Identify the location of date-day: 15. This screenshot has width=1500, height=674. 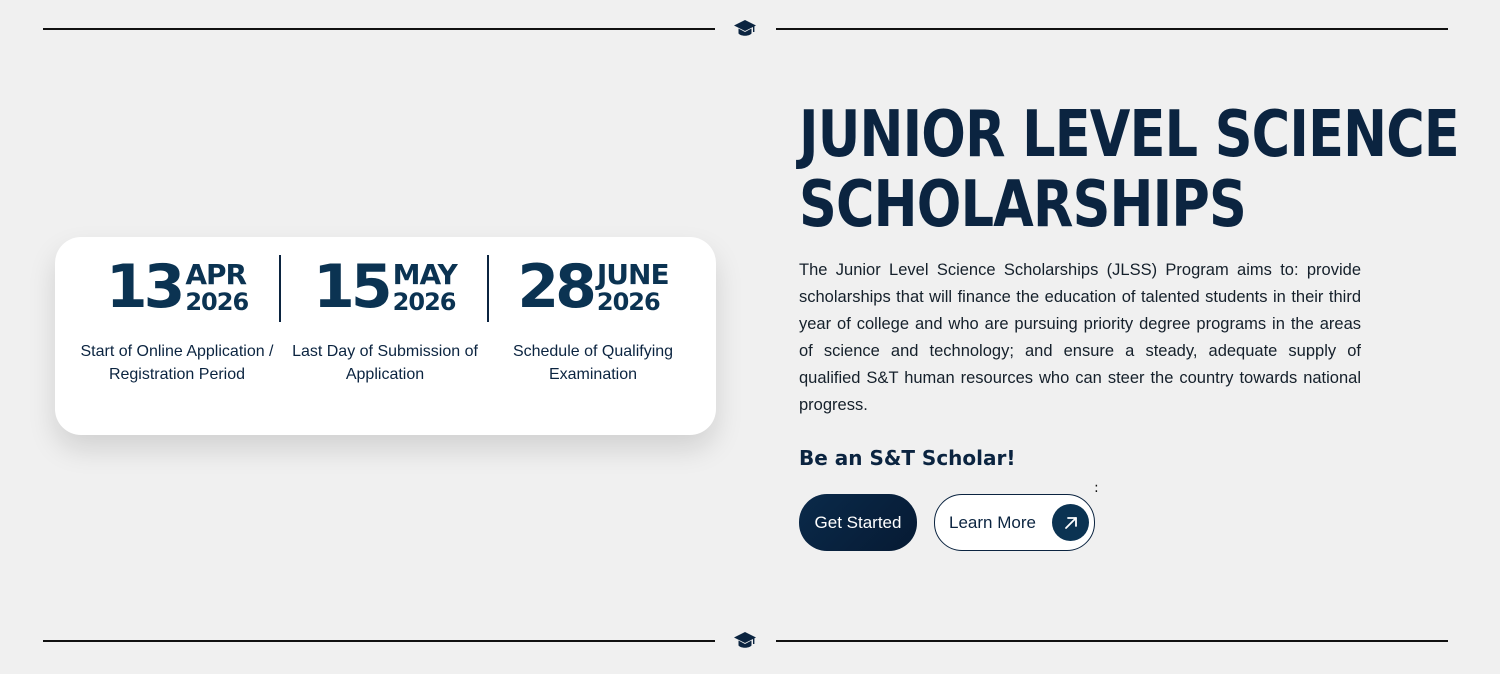
(352, 287).